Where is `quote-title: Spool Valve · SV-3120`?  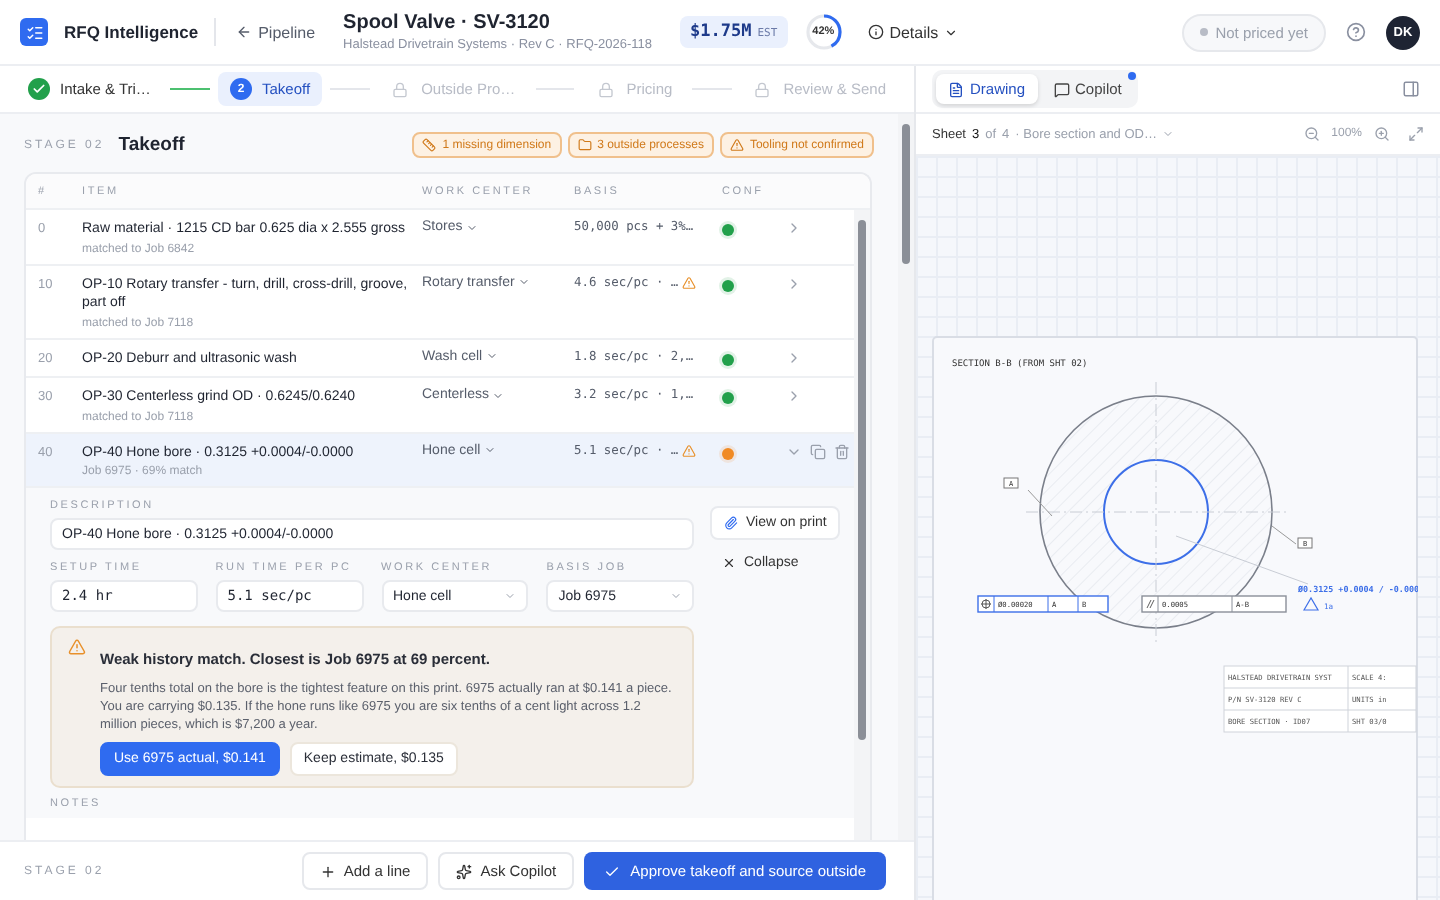 quote-title: Spool Valve · SV-3120 is located at coordinates (447, 23).